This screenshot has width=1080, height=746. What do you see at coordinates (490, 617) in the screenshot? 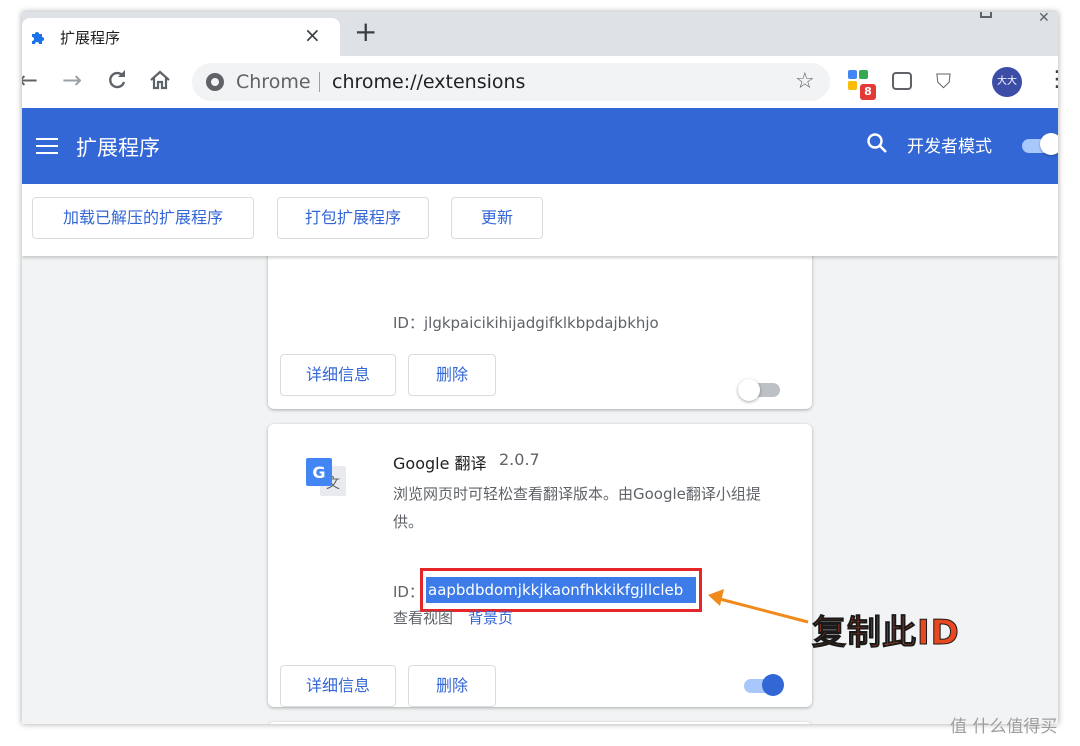
I see `background-page-link: 背景页` at bounding box center [490, 617].